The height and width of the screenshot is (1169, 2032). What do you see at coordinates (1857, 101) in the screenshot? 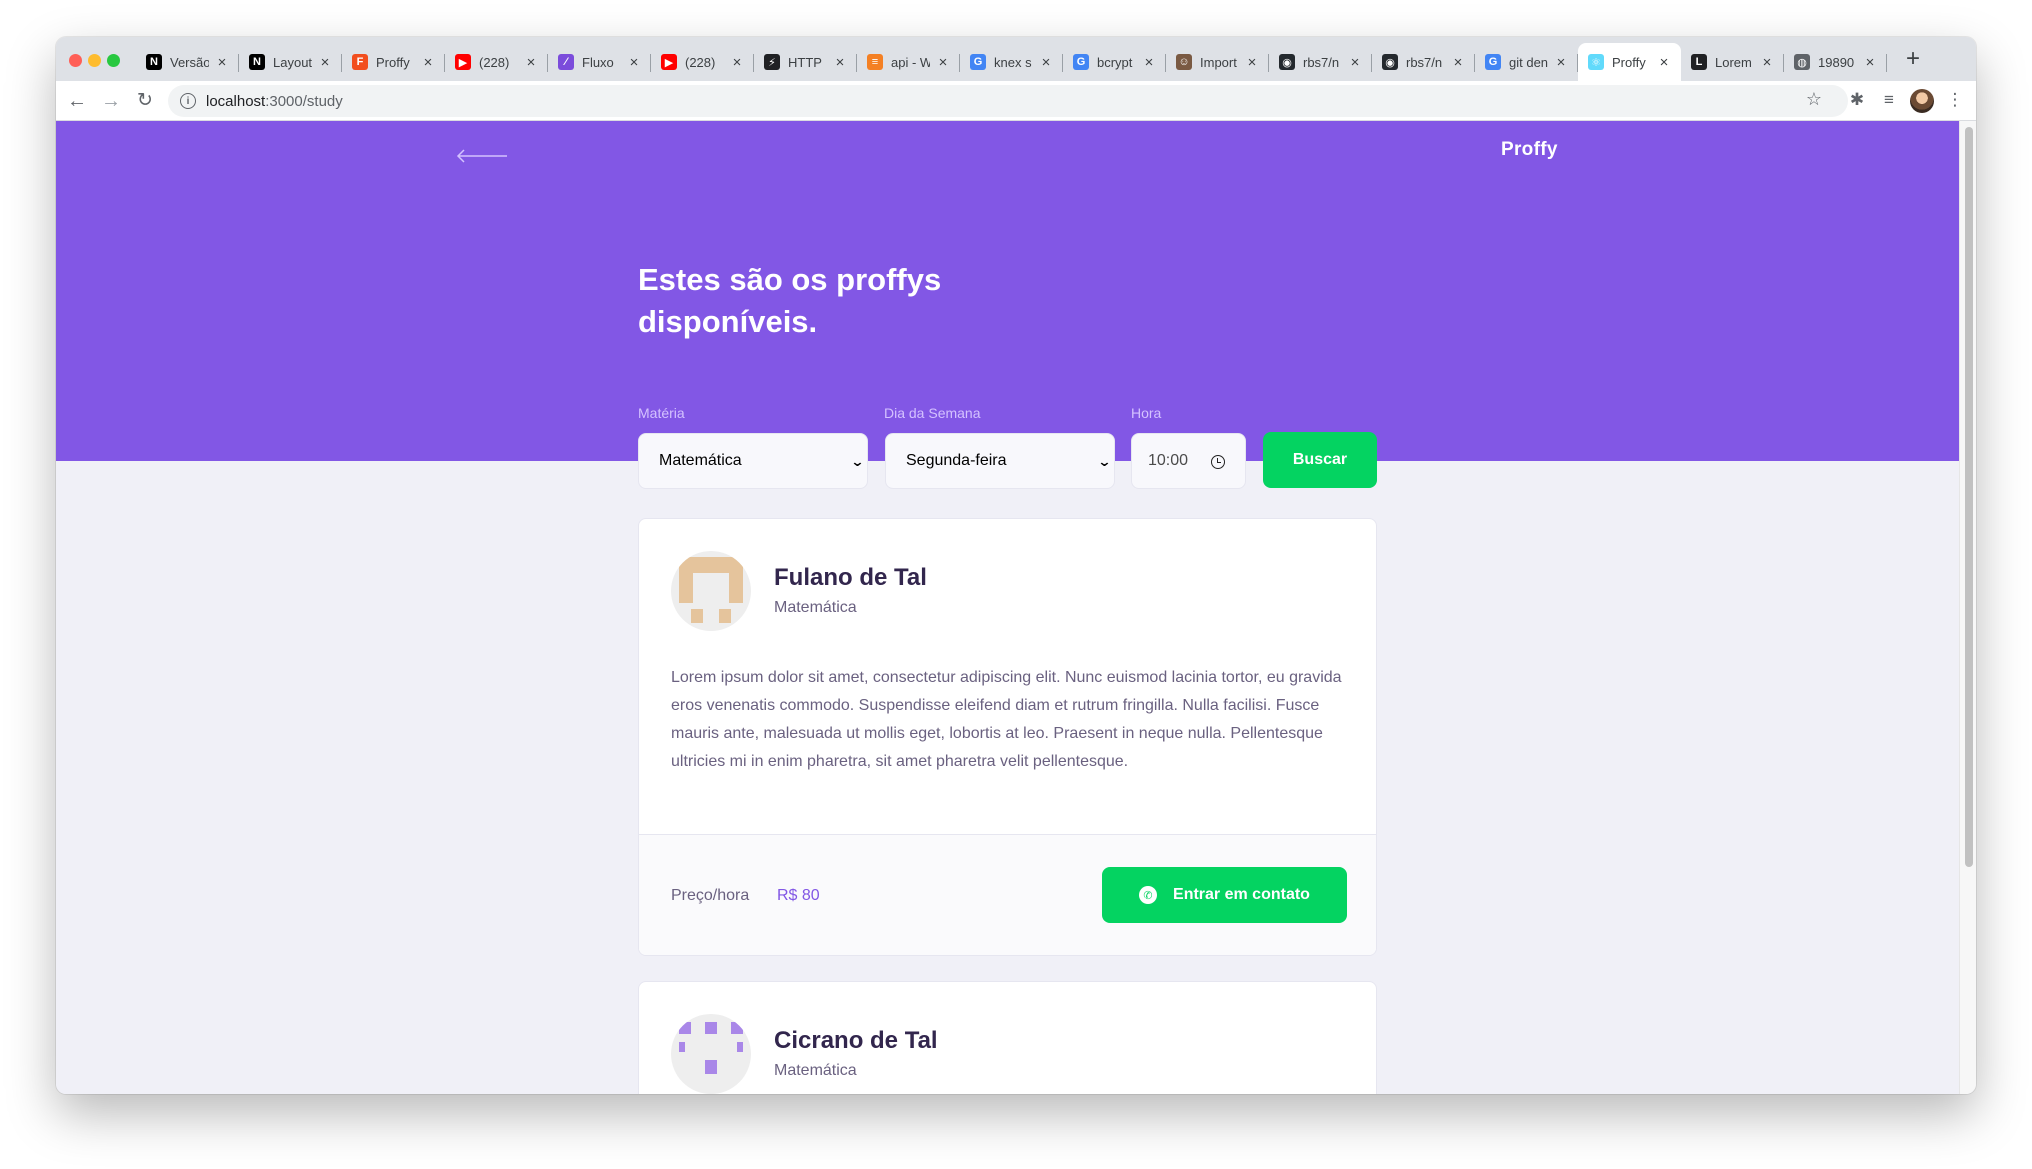
I see `extensions-icon: ✱` at bounding box center [1857, 101].